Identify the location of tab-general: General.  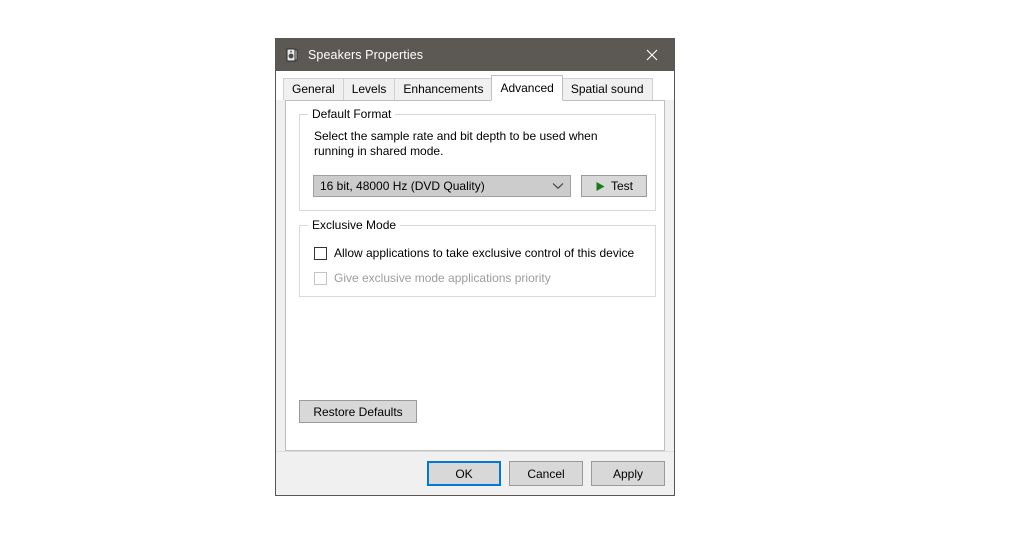
(313, 89).